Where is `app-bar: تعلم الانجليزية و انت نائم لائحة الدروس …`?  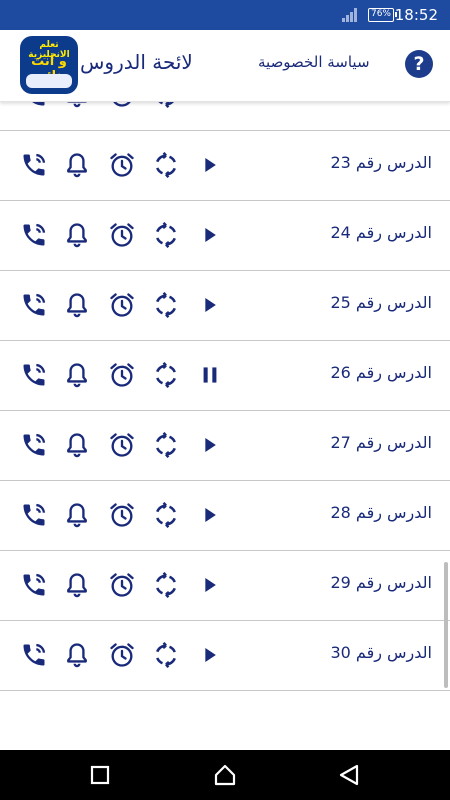 app-bar: تعلم الانجليزية و انت نائم لائحة الدروس … is located at coordinates (225, 66).